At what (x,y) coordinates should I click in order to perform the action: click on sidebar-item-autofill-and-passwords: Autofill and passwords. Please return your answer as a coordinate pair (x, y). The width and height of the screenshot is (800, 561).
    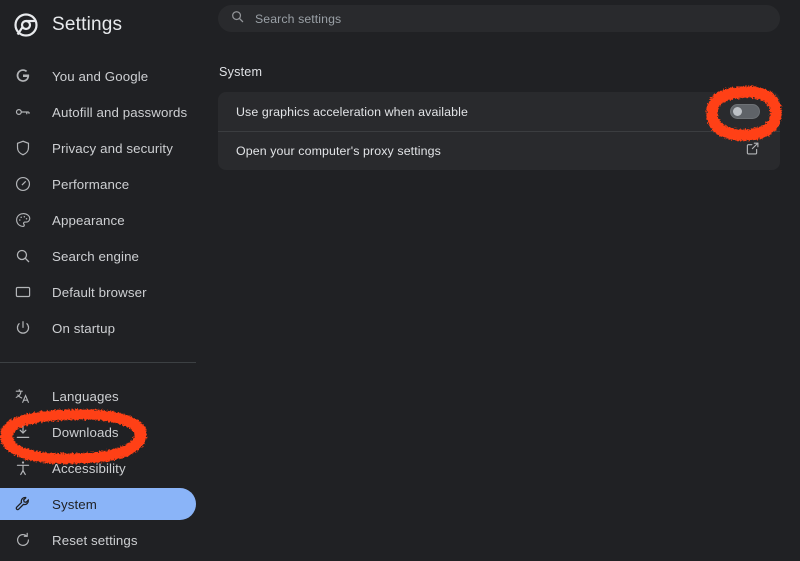
    Looking at the image, I should click on (98, 112).